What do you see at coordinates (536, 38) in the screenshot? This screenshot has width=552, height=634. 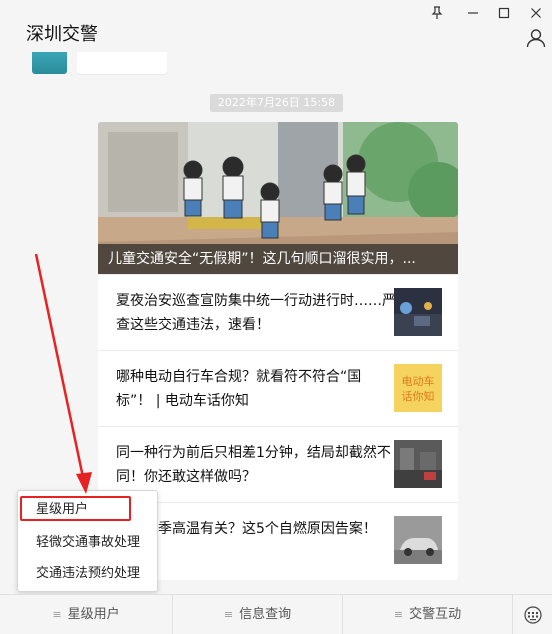 I see `user-icon` at bounding box center [536, 38].